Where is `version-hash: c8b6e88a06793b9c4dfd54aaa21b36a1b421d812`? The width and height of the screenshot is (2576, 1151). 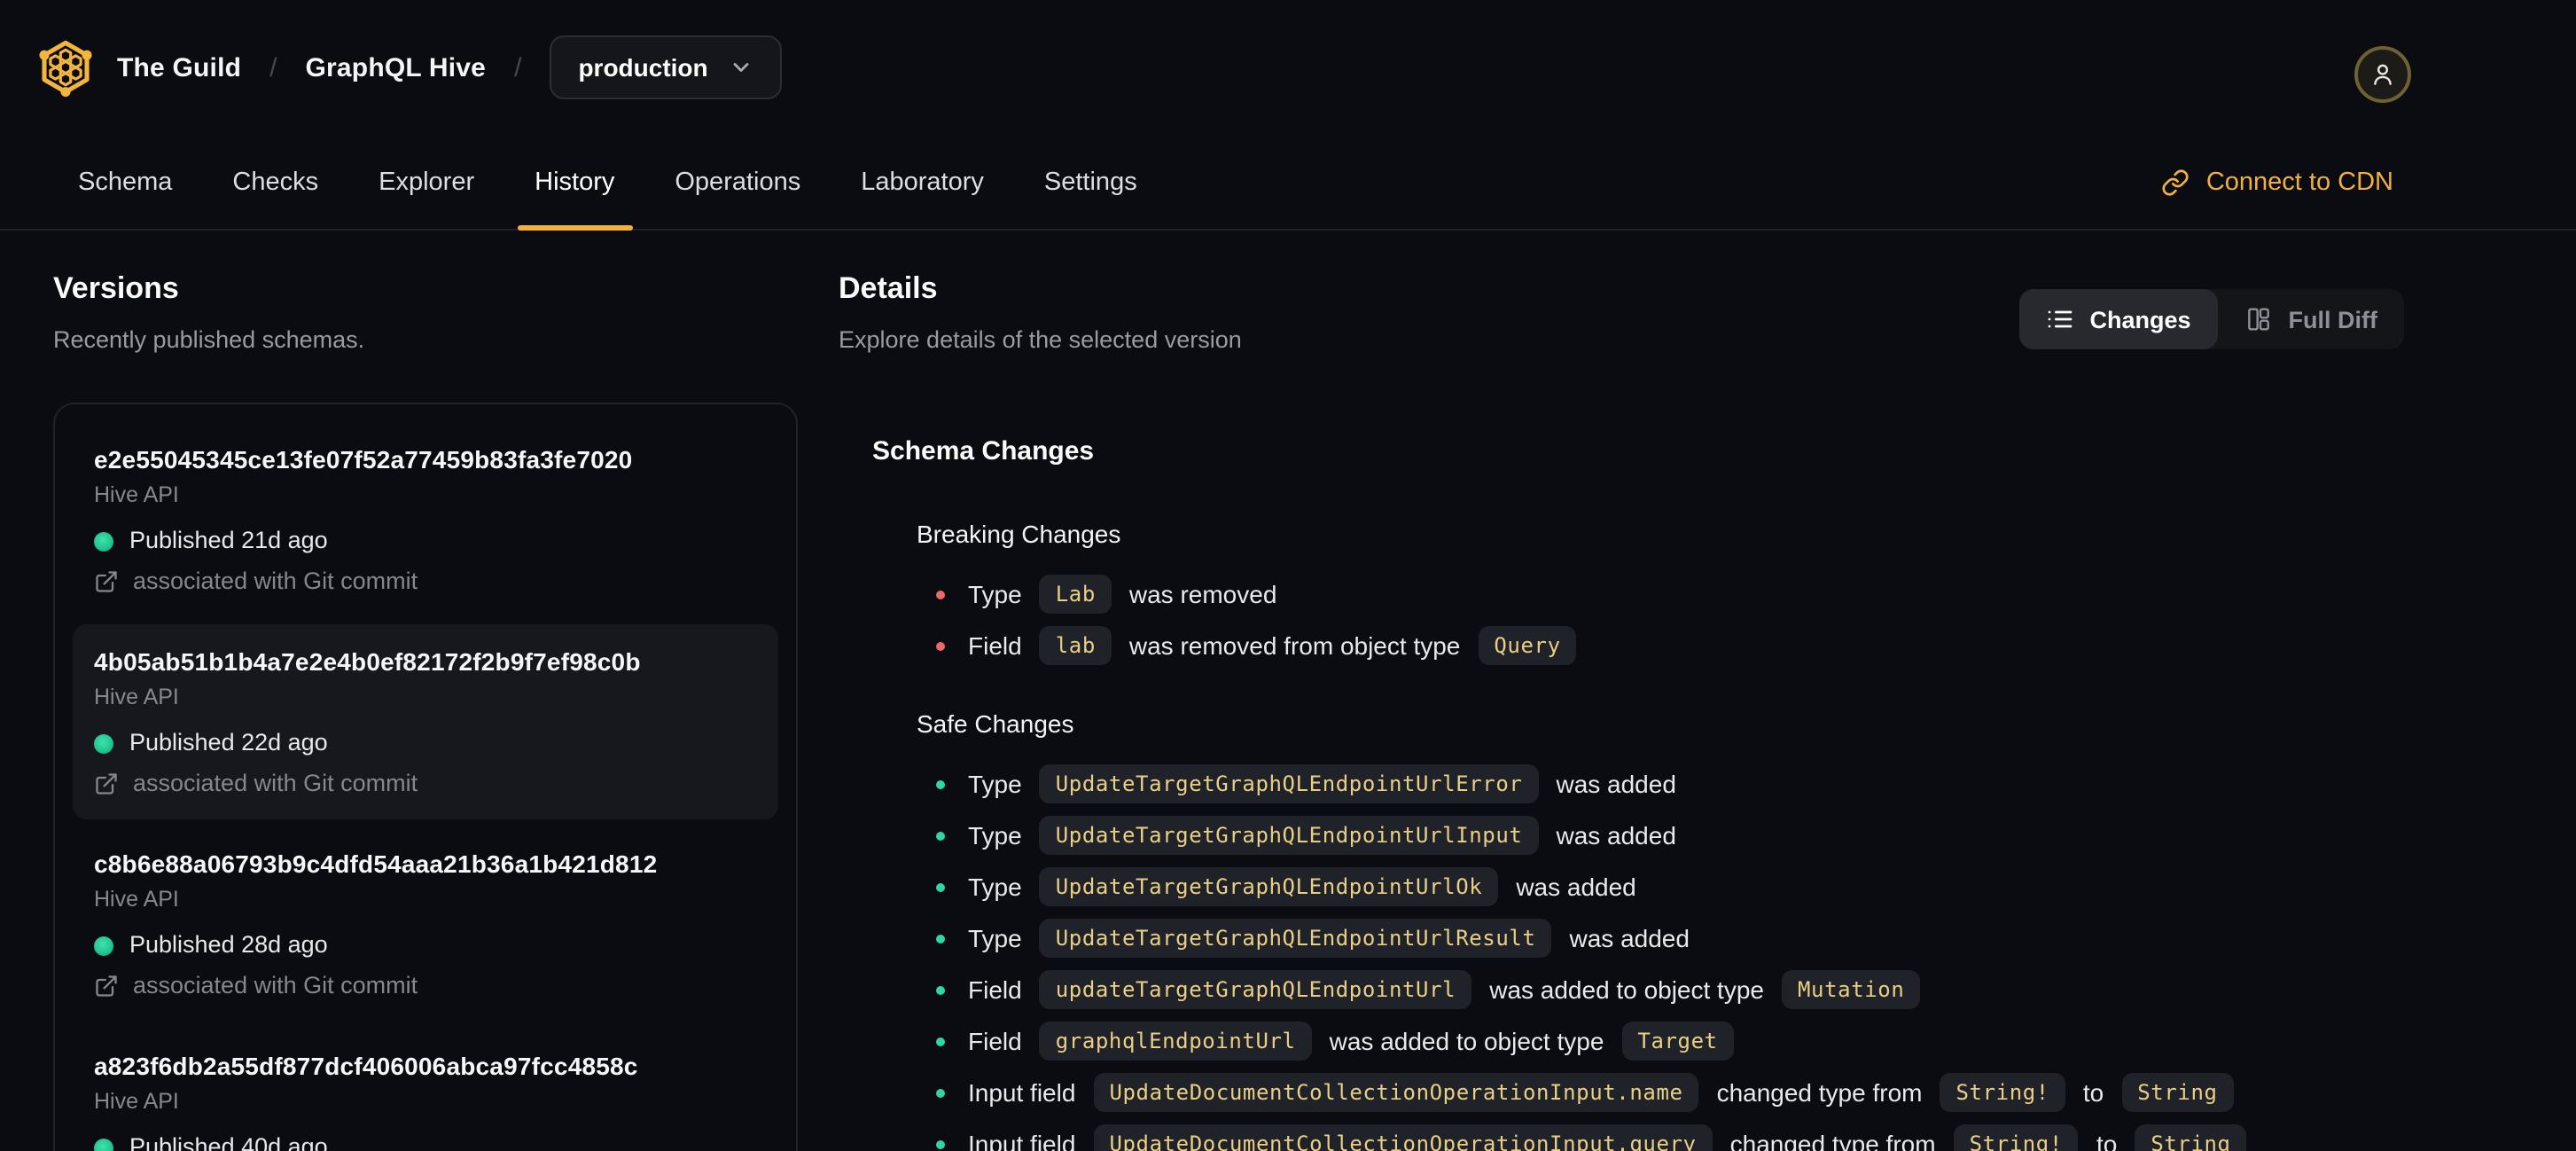
version-hash: c8b6e88a06793b9c4dfd54aaa21b36a1b421d812 is located at coordinates (376, 864).